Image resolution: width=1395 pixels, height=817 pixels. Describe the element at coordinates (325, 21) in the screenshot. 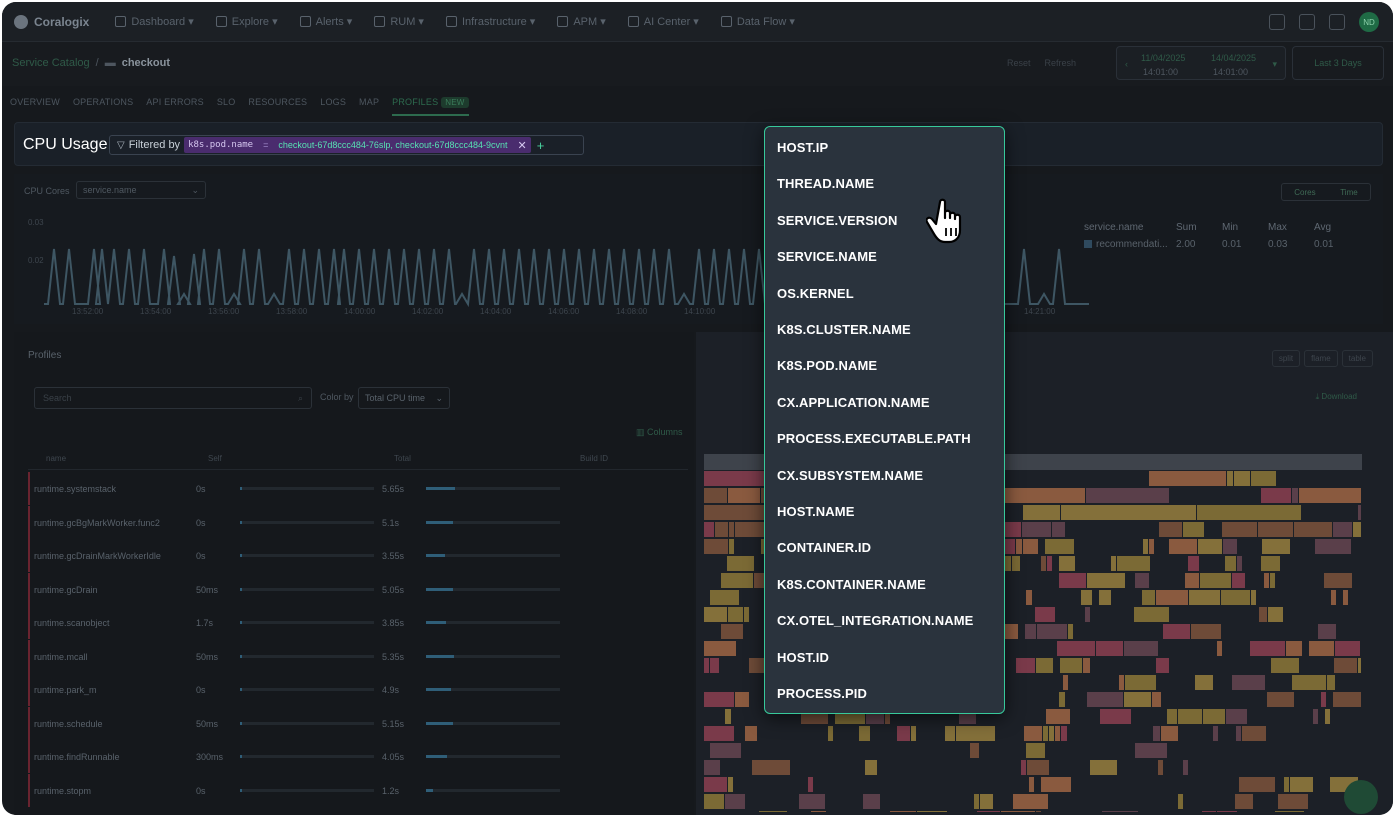

I see `nav-item: Alerts ▾` at that location.